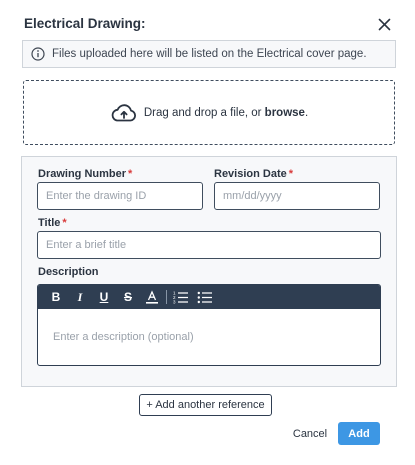  What do you see at coordinates (124, 113) in the screenshot?
I see `cloud-upload-icon` at bounding box center [124, 113].